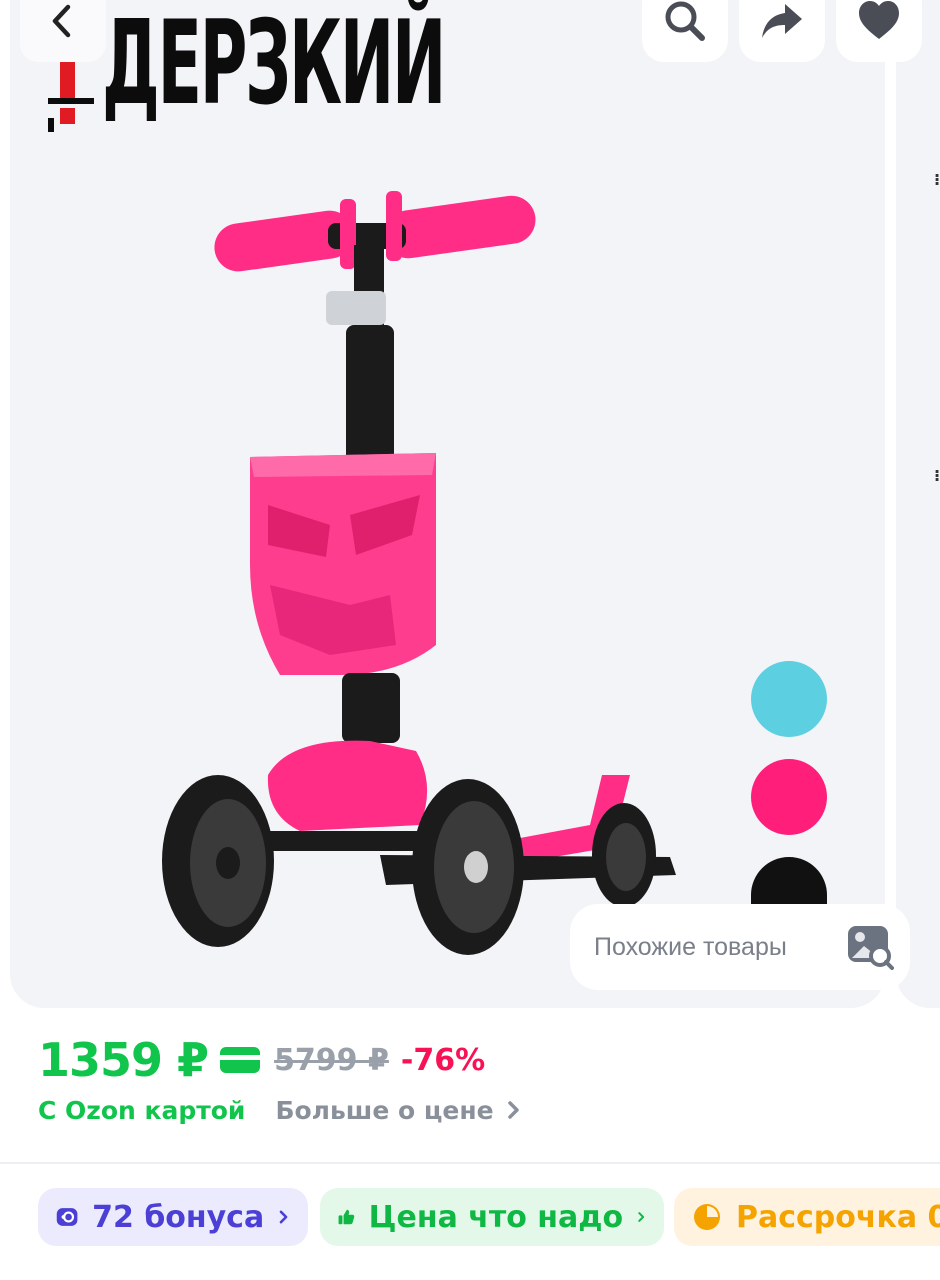 The image size is (940, 1280). What do you see at coordinates (240, 1060) in the screenshot?
I see `card-icon` at bounding box center [240, 1060].